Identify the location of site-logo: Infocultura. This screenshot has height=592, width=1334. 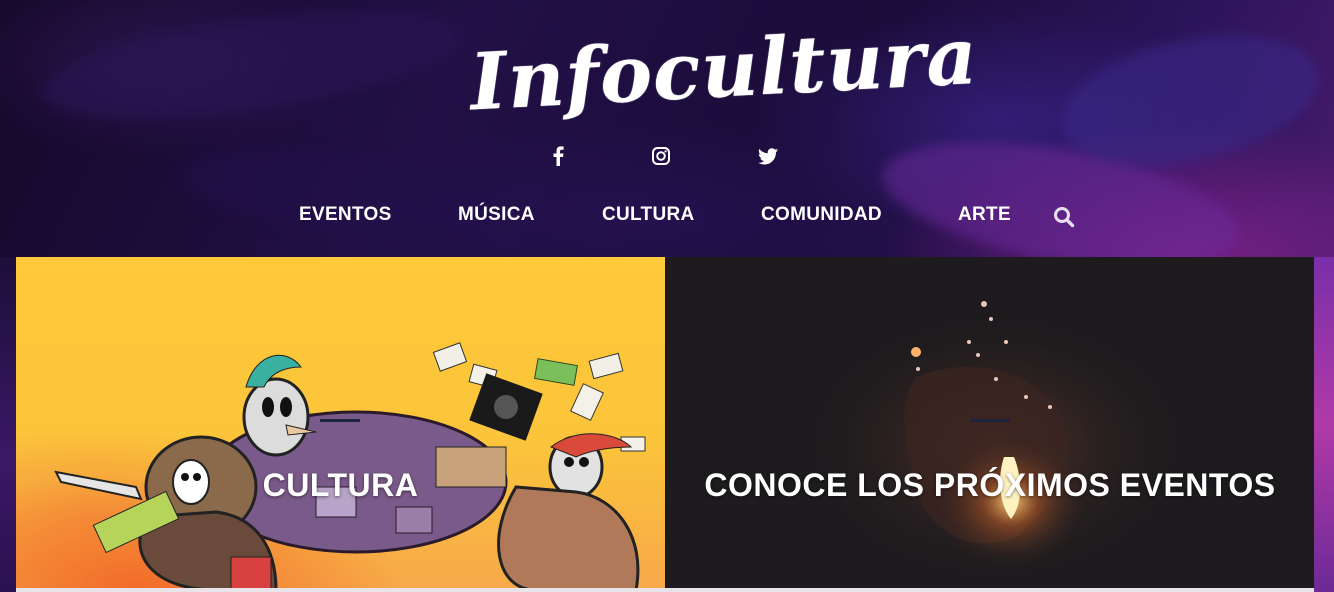
(723, 73).